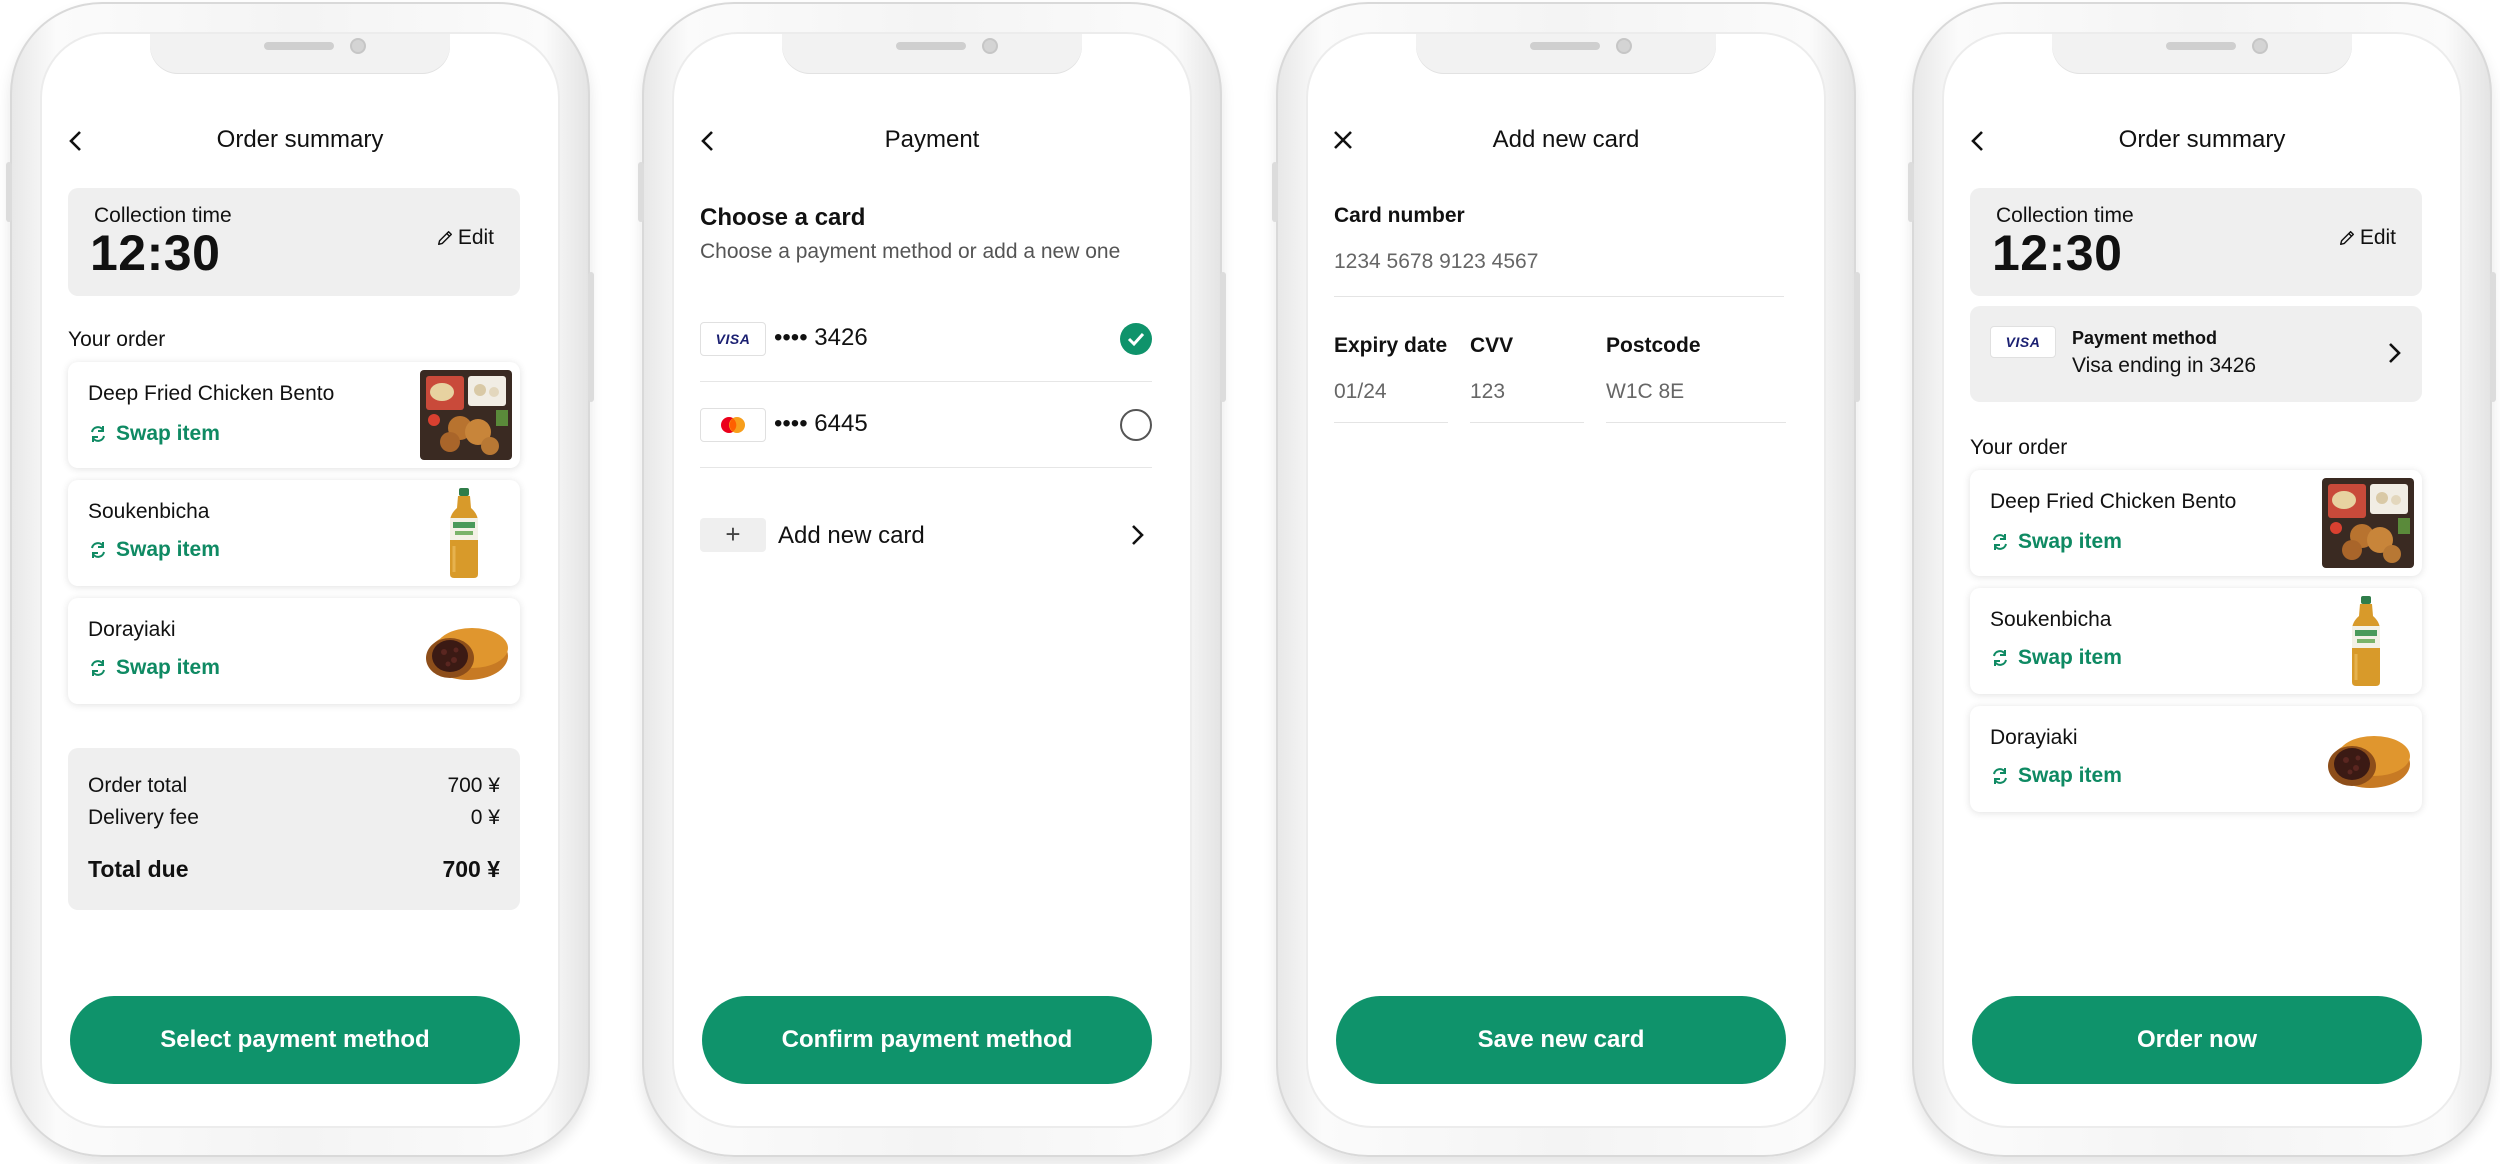 Image resolution: width=2500 pixels, height=1164 pixels. I want to click on edit-label: Edit, so click(475, 237).